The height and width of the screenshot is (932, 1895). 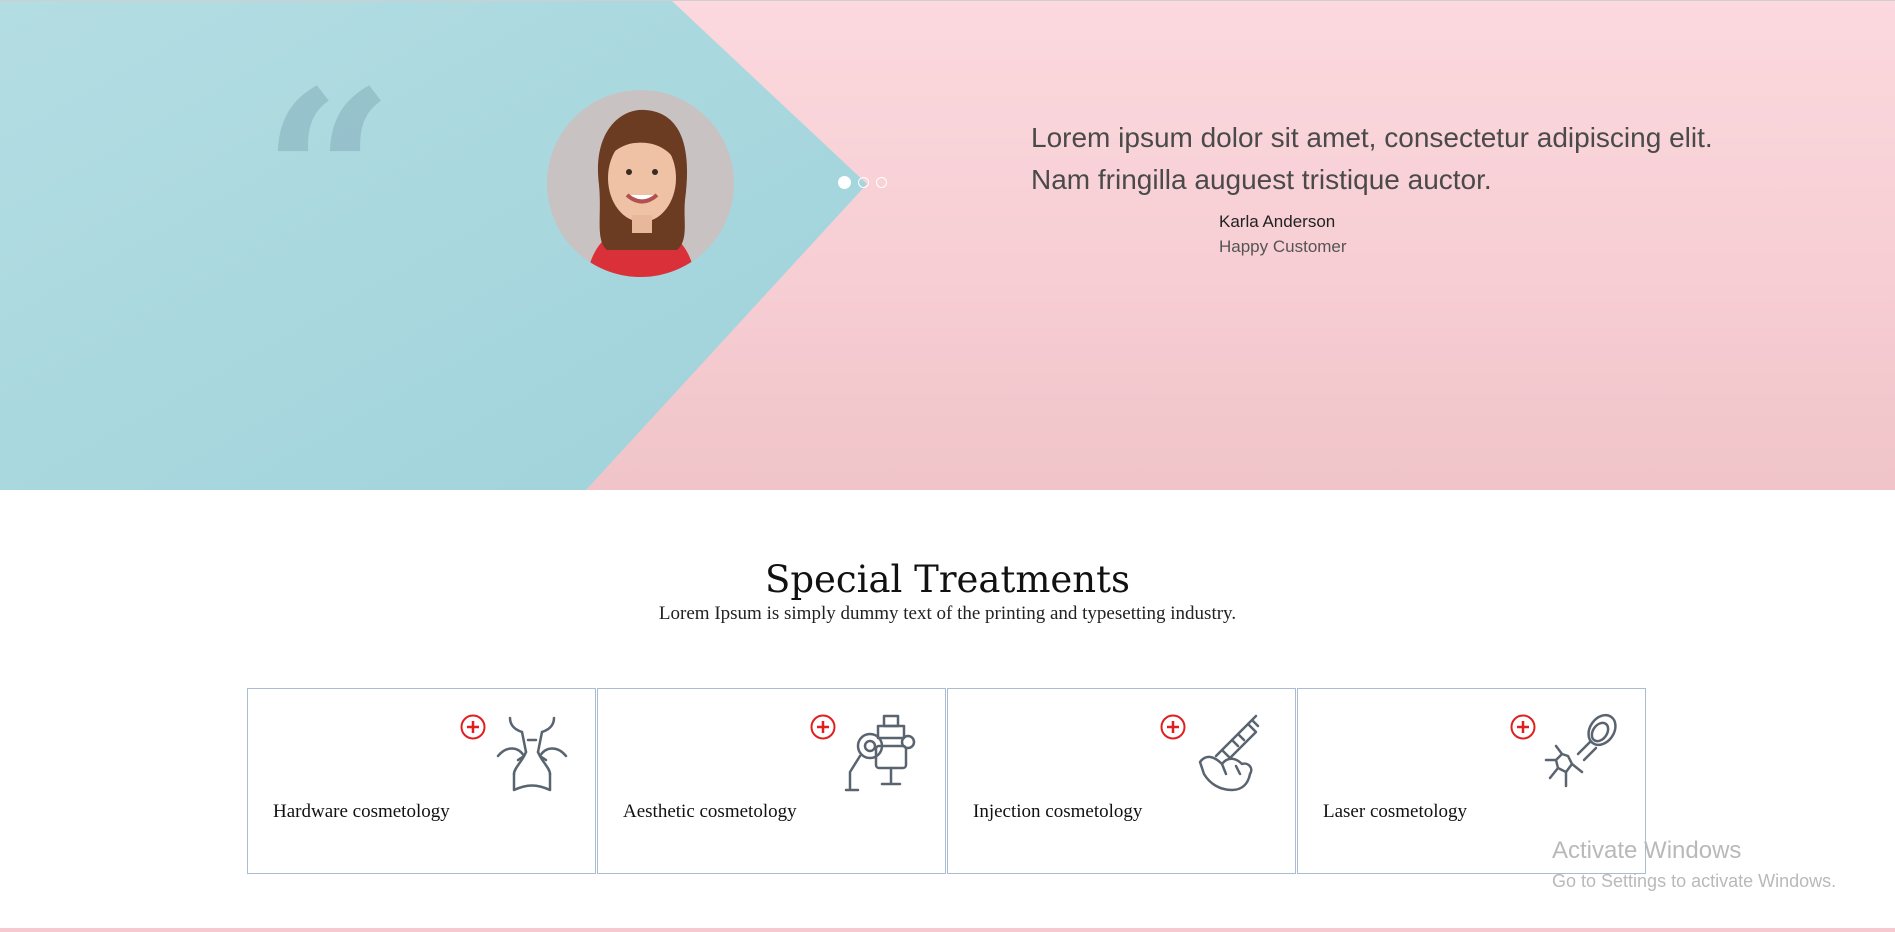 What do you see at coordinates (947, 579) in the screenshot?
I see `section-title: Special Treatments` at bounding box center [947, 579].